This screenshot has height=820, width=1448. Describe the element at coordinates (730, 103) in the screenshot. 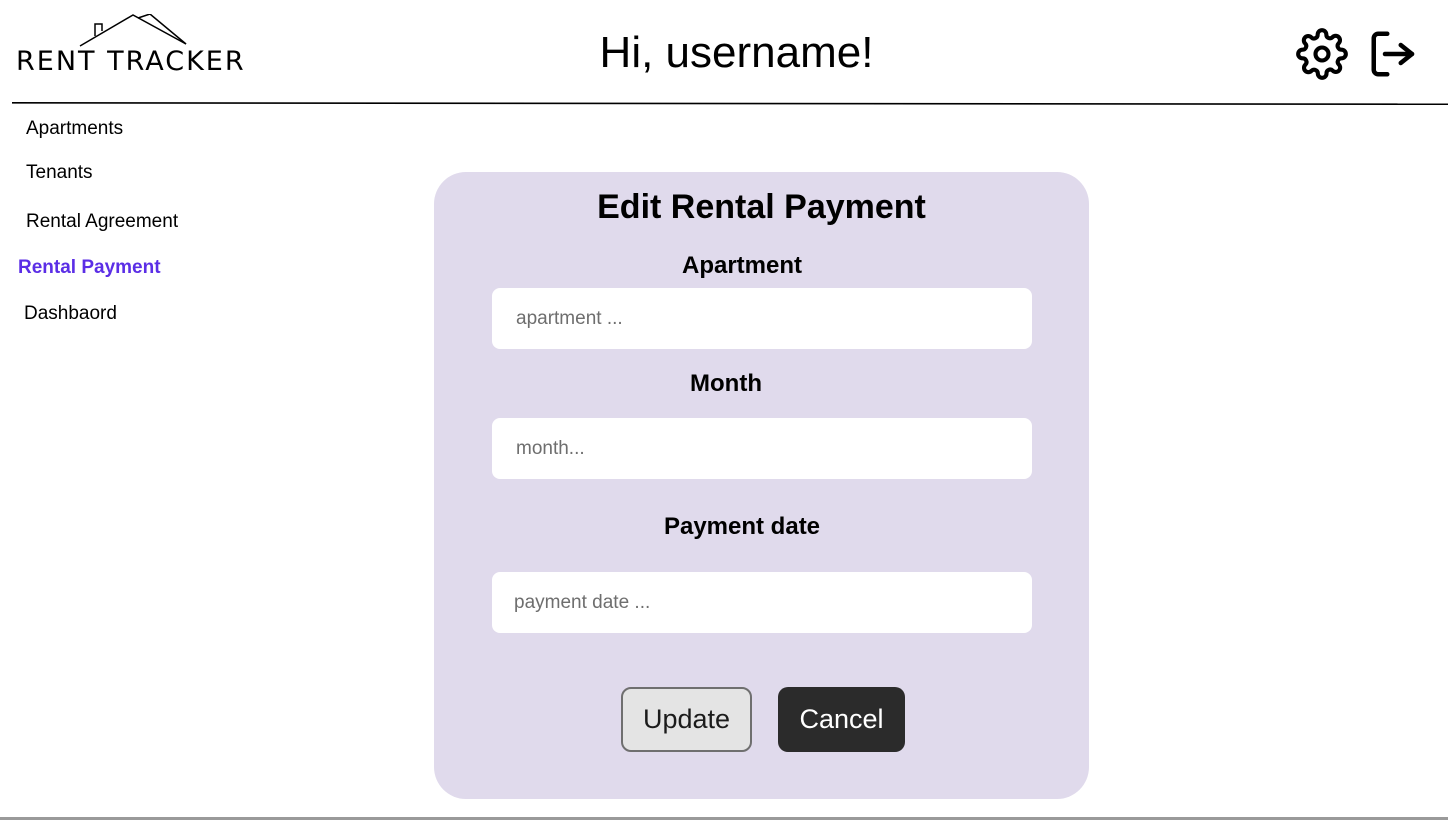

I see `header-divider` at that location.